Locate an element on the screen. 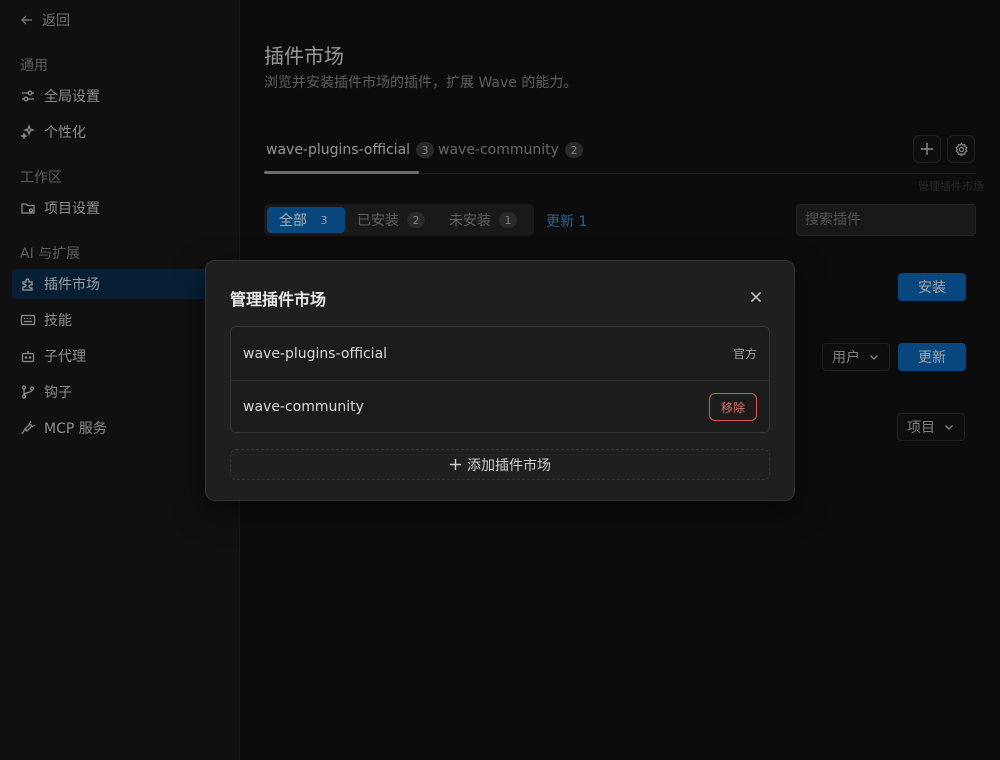 This screenshot has height=760, width=1000. remove-marketplace-button: 移除 is located at coordinates (732, 407).